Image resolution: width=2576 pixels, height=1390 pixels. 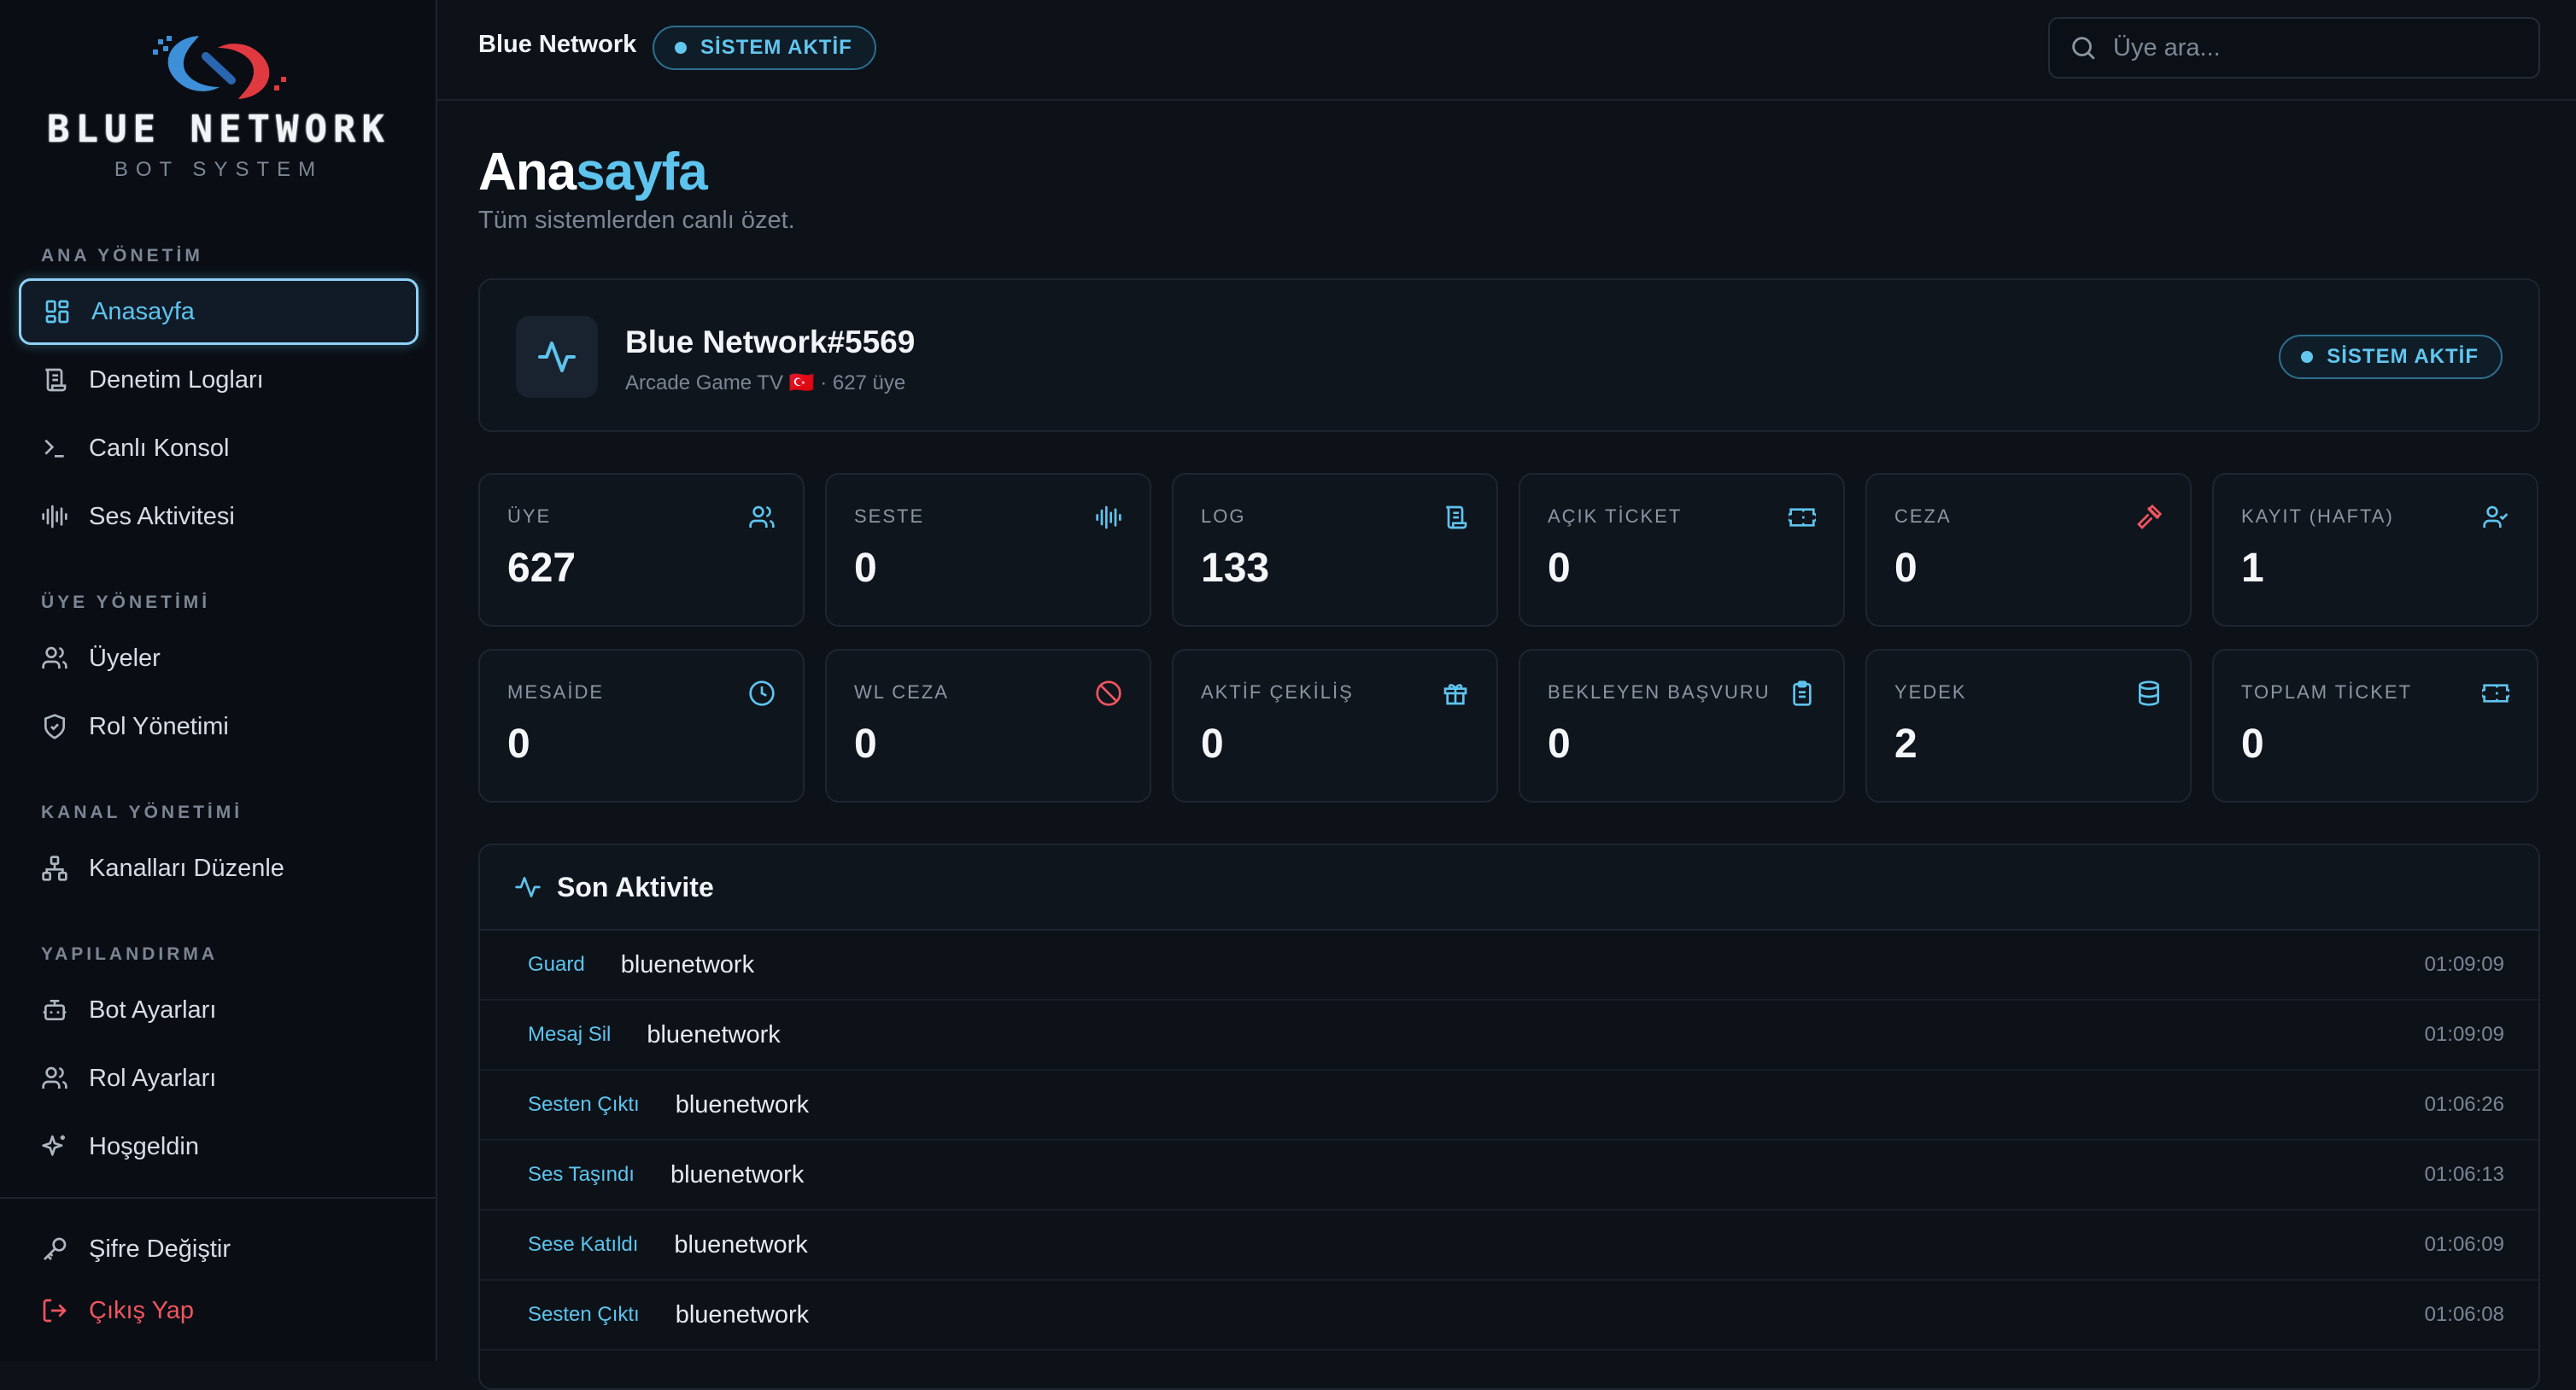 I want to click on stat-value: 133, so click(x=1235, y=568).